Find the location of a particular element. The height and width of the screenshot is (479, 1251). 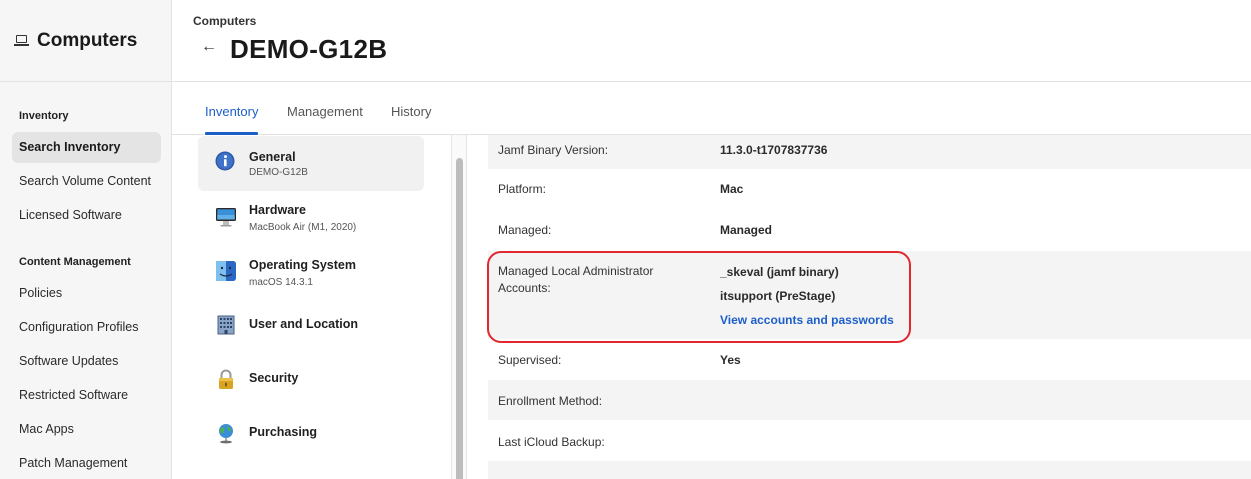

nav-item-restricted-software: Restricted Software is located at coordinates (86, 395).